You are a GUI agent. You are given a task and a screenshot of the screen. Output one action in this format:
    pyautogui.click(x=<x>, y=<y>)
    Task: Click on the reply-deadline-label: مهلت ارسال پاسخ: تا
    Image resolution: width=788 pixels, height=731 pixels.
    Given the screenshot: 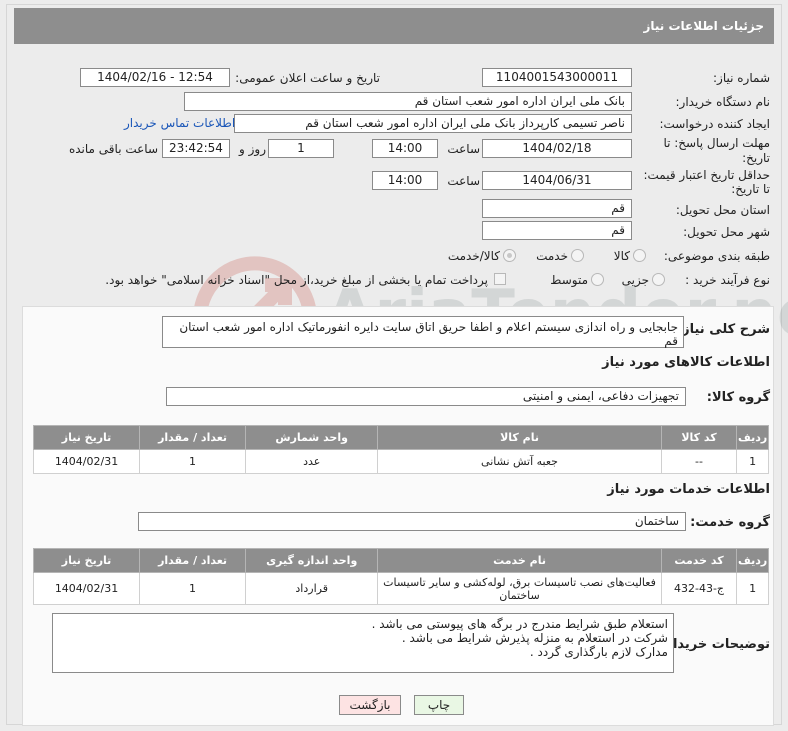 What is the action you would take?
    pyautogui.click(x=716, y=143)
    